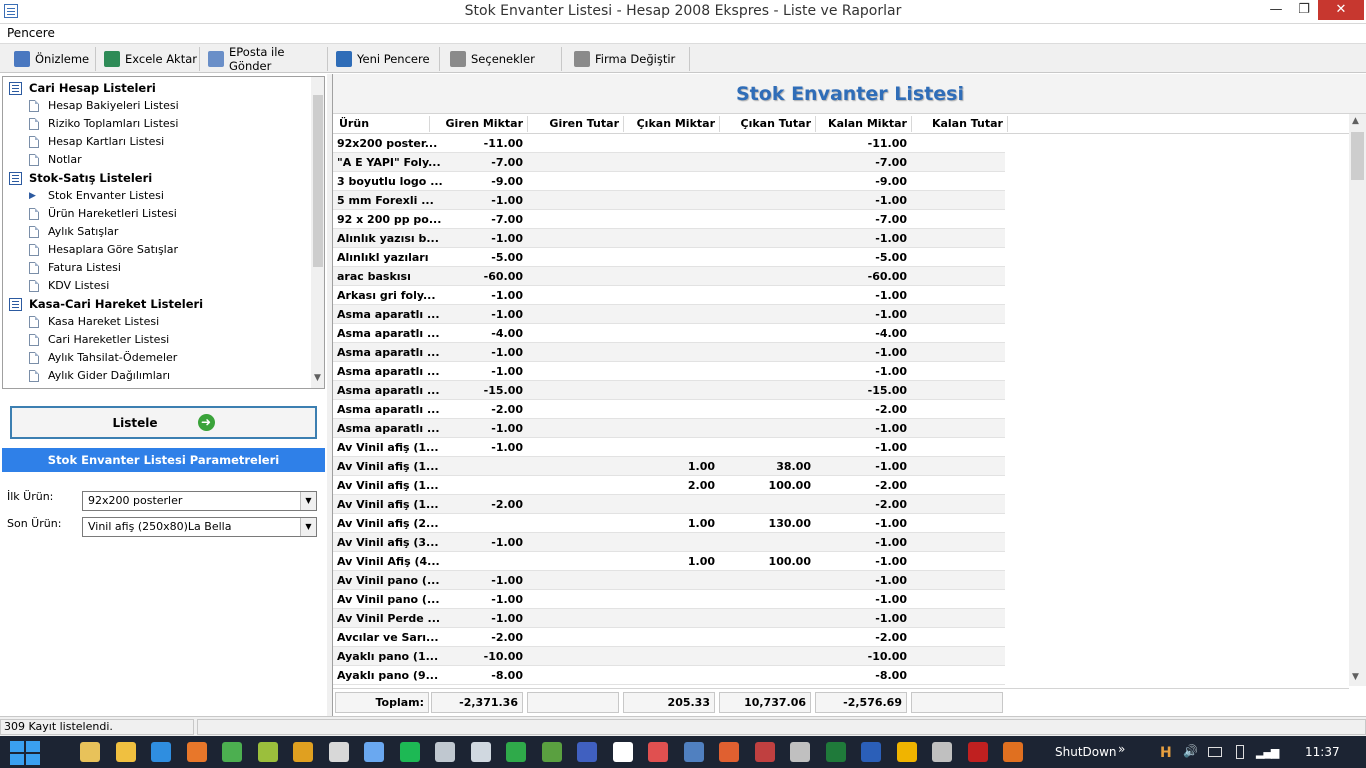 The image size is (1366, 768). I want to click on first-product-select: 92x200 posterler ▼, so click(199, 501).